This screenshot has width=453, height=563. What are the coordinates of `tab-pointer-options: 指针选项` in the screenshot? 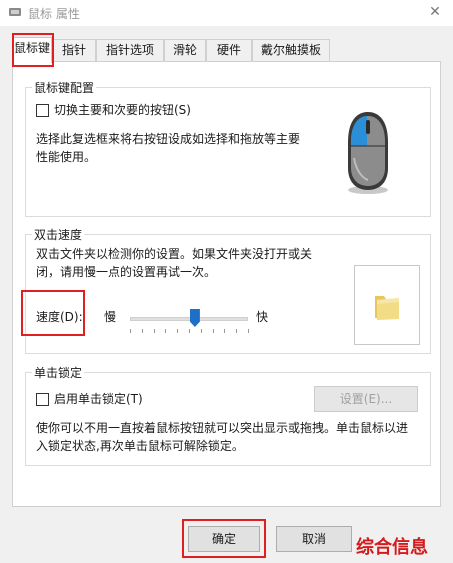 It's located at (130, 50).